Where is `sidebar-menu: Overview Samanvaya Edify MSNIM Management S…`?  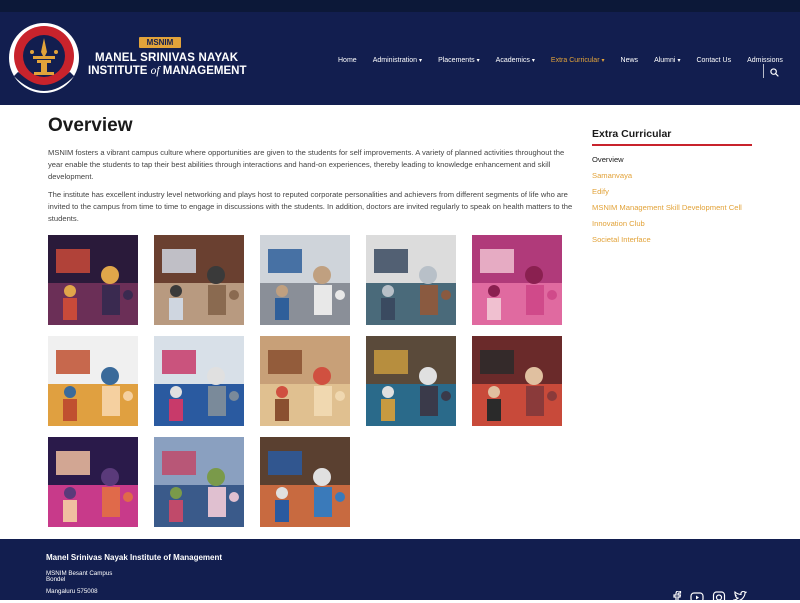 sidebar-menu: Overview Samanvaya Edify MSNIM Management S… is located at coordinates (672, 200).